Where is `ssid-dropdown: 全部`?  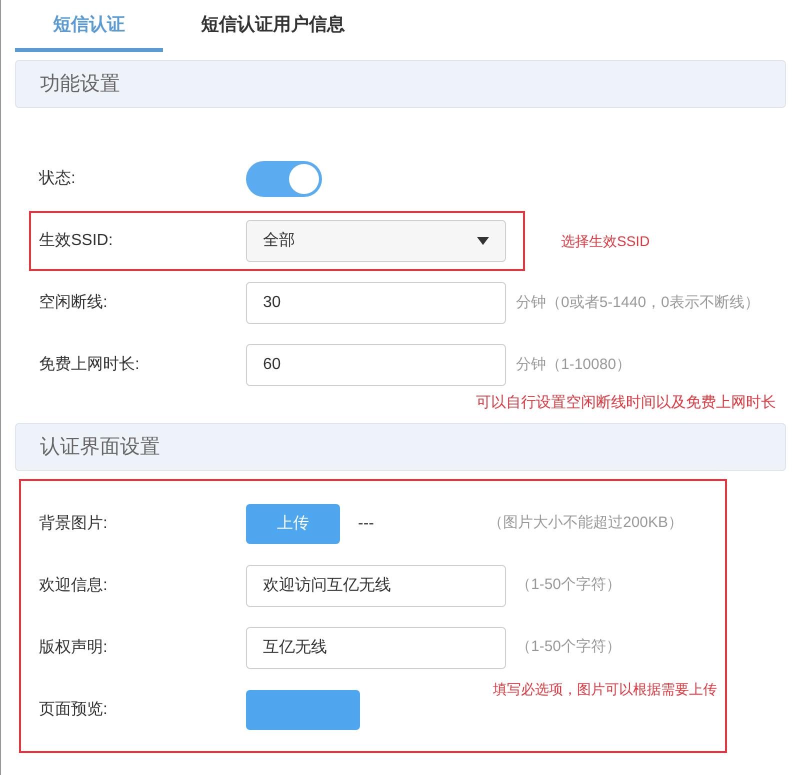
ssid-dropdown: 全部 is located at coordinates (376, 241).